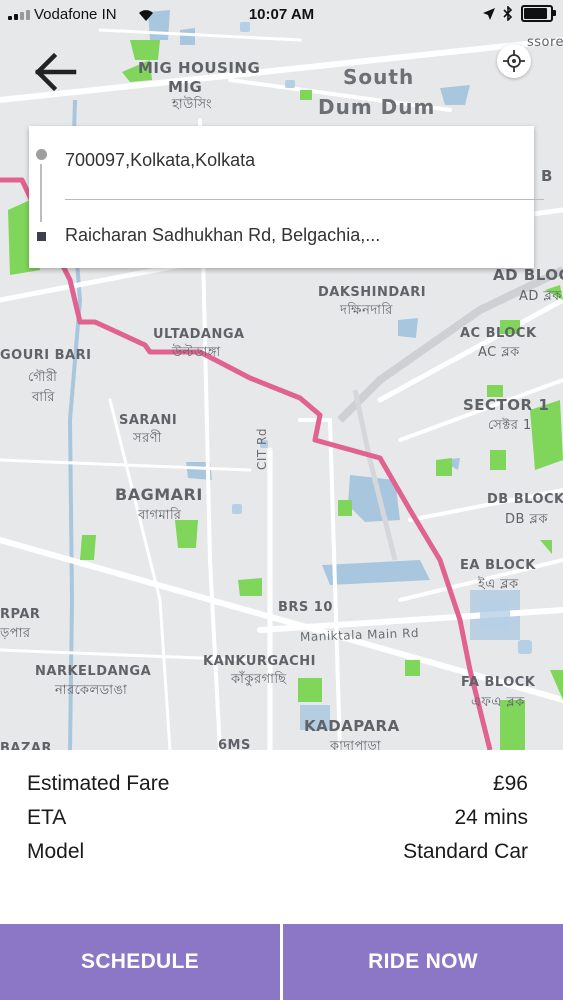  Describe the element at coordinates (498, 565) in the screenshot. I see `map-label: EA BLOCK` at that location.